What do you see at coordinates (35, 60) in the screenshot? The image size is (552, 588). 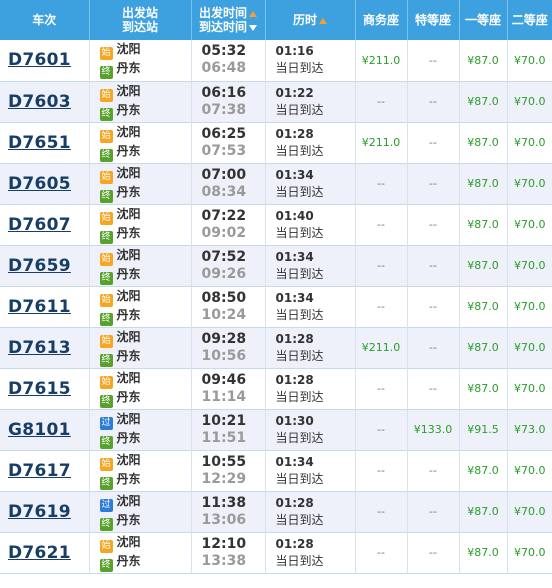 I see `train-number-link: D7601` at bounding box center [35, 60].